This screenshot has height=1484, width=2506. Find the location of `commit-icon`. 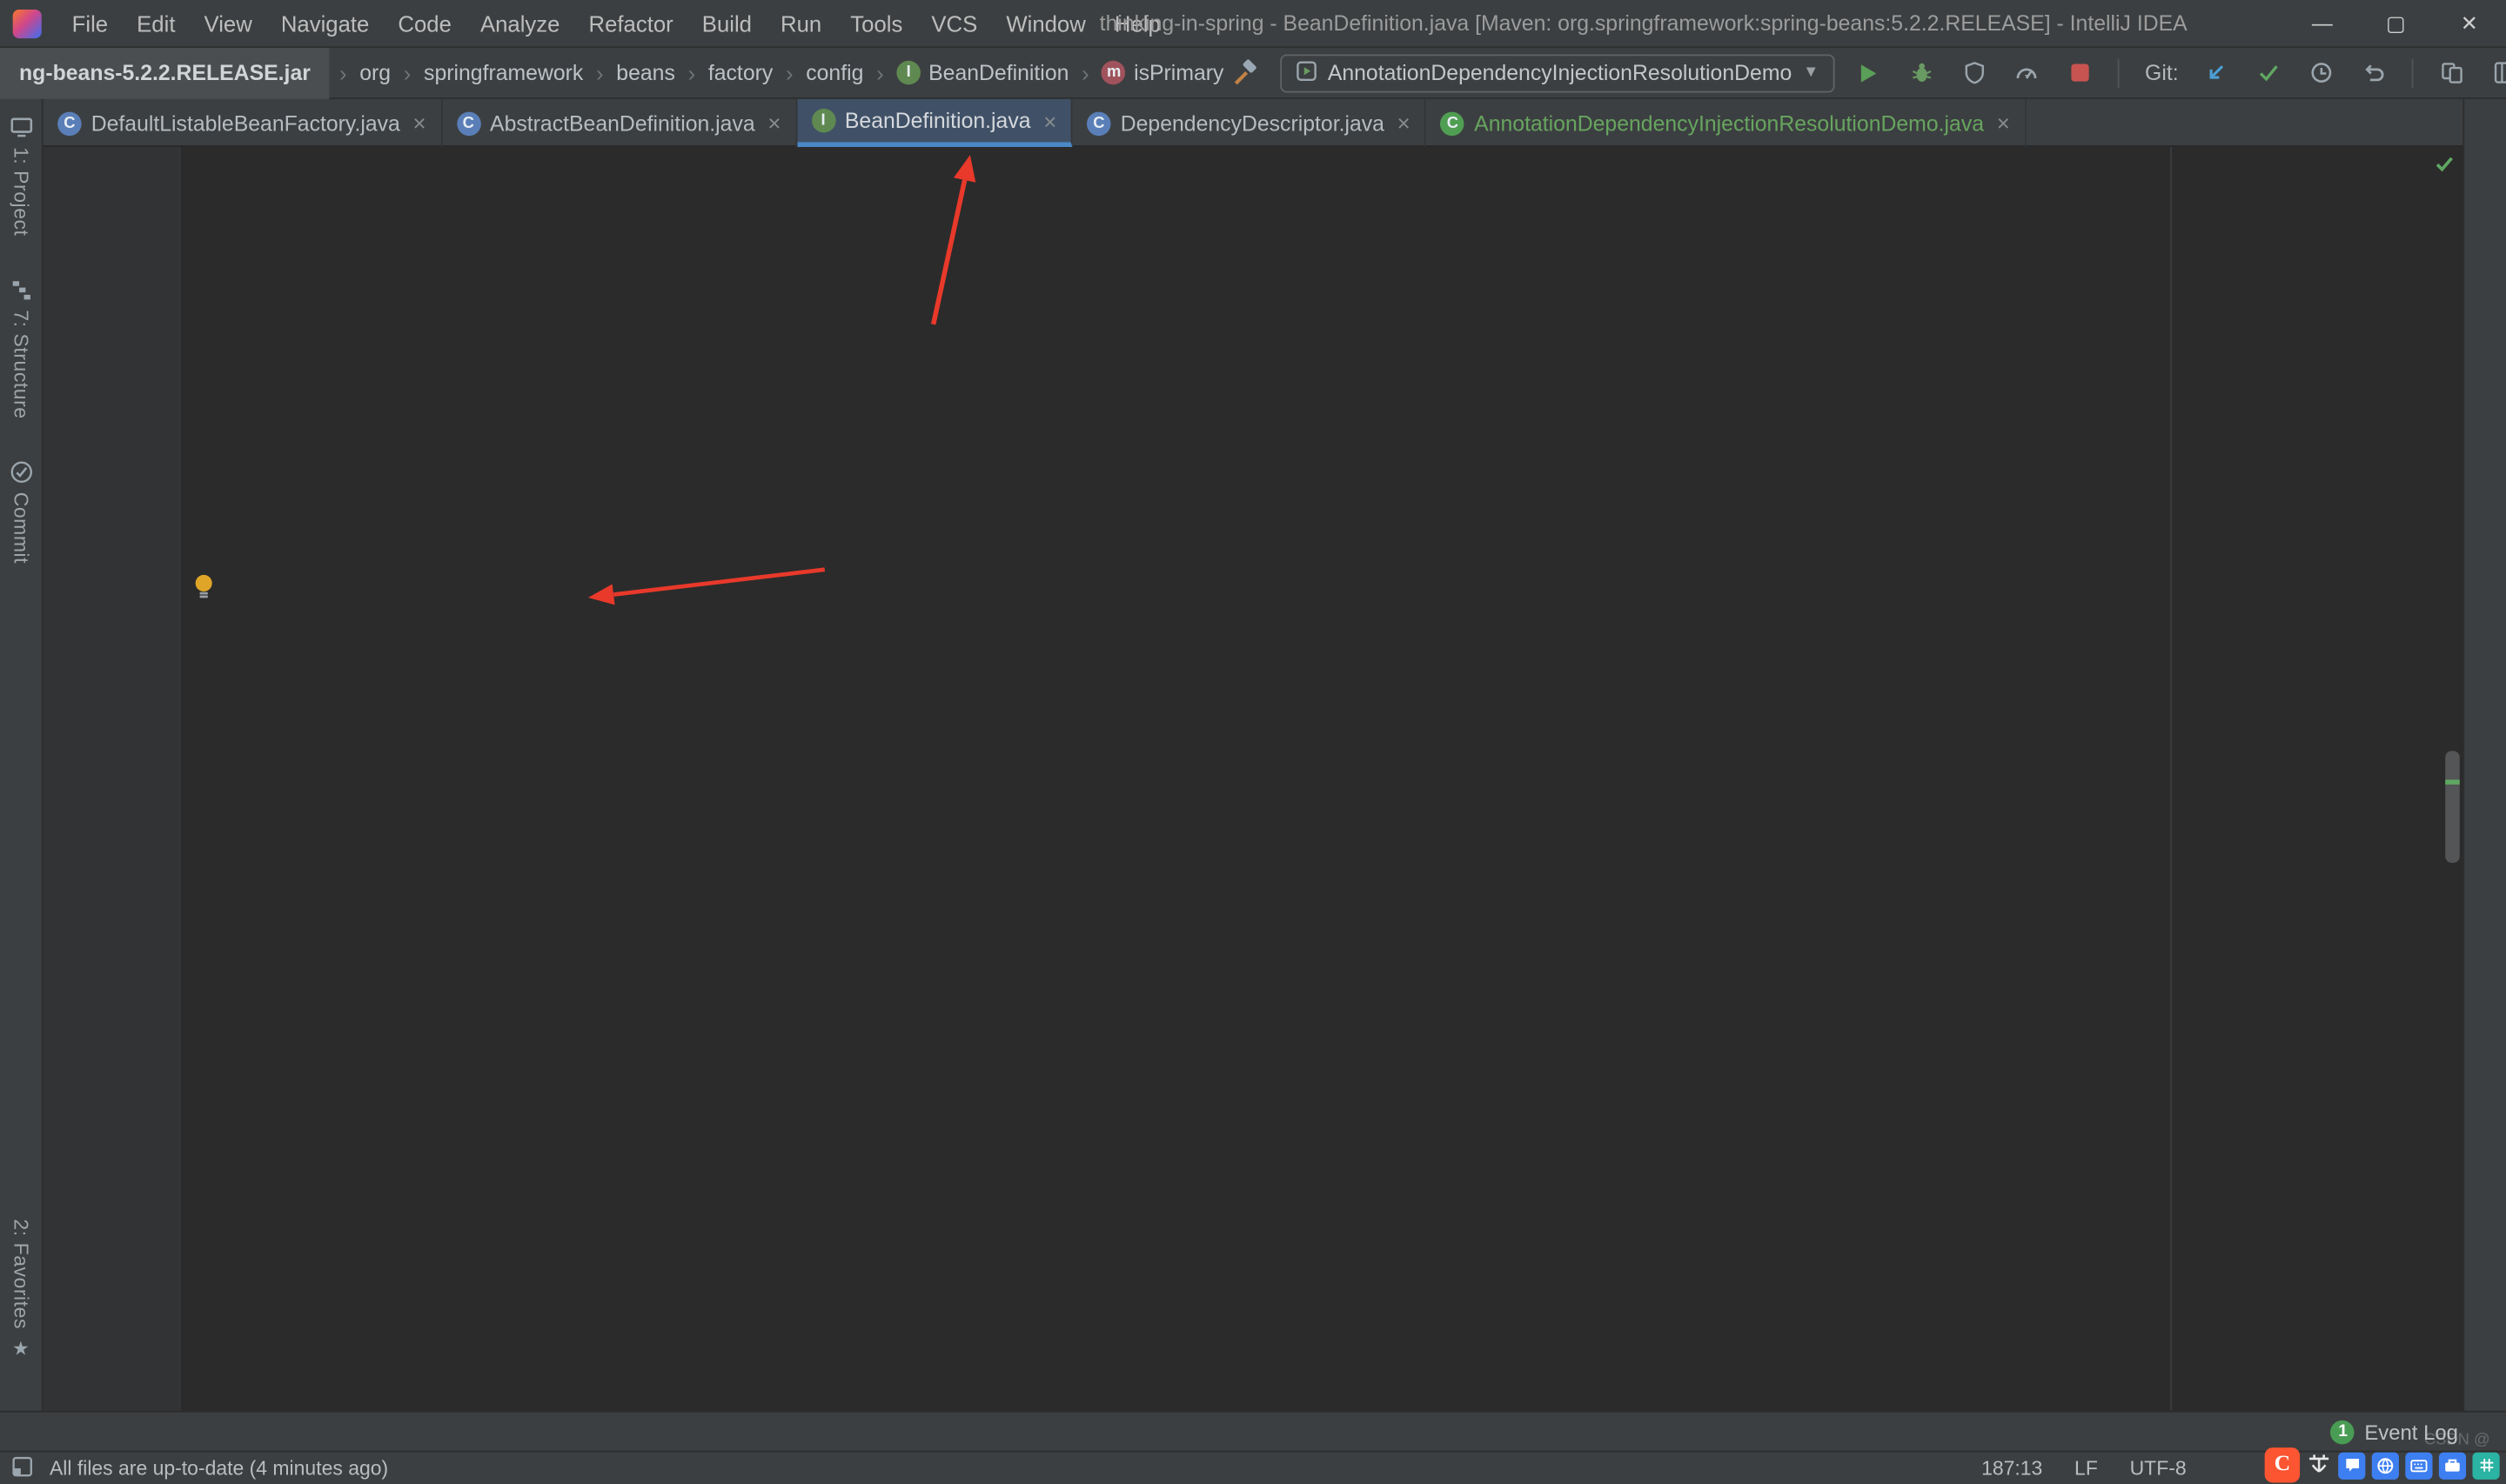

commit-icon is located at coordinates (21, 472).